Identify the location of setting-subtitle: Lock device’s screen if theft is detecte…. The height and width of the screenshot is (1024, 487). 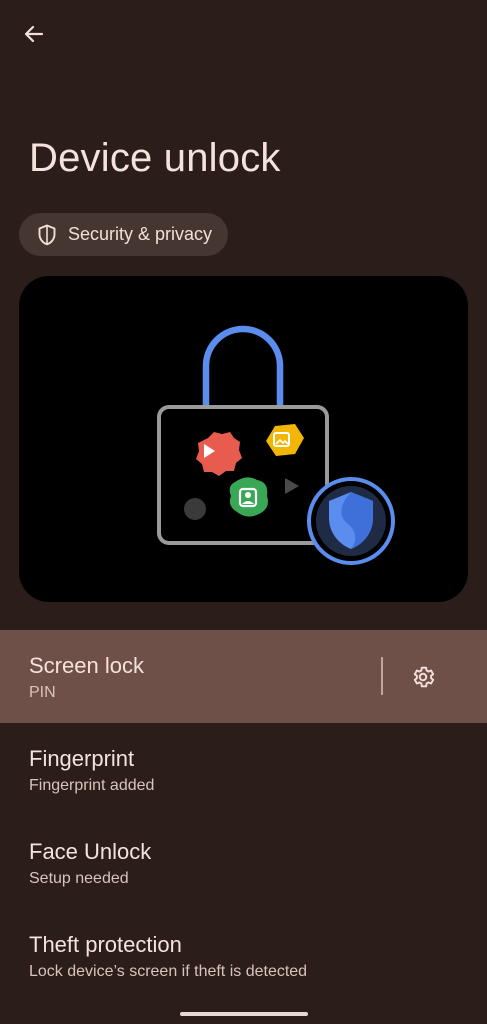
(168, 971).